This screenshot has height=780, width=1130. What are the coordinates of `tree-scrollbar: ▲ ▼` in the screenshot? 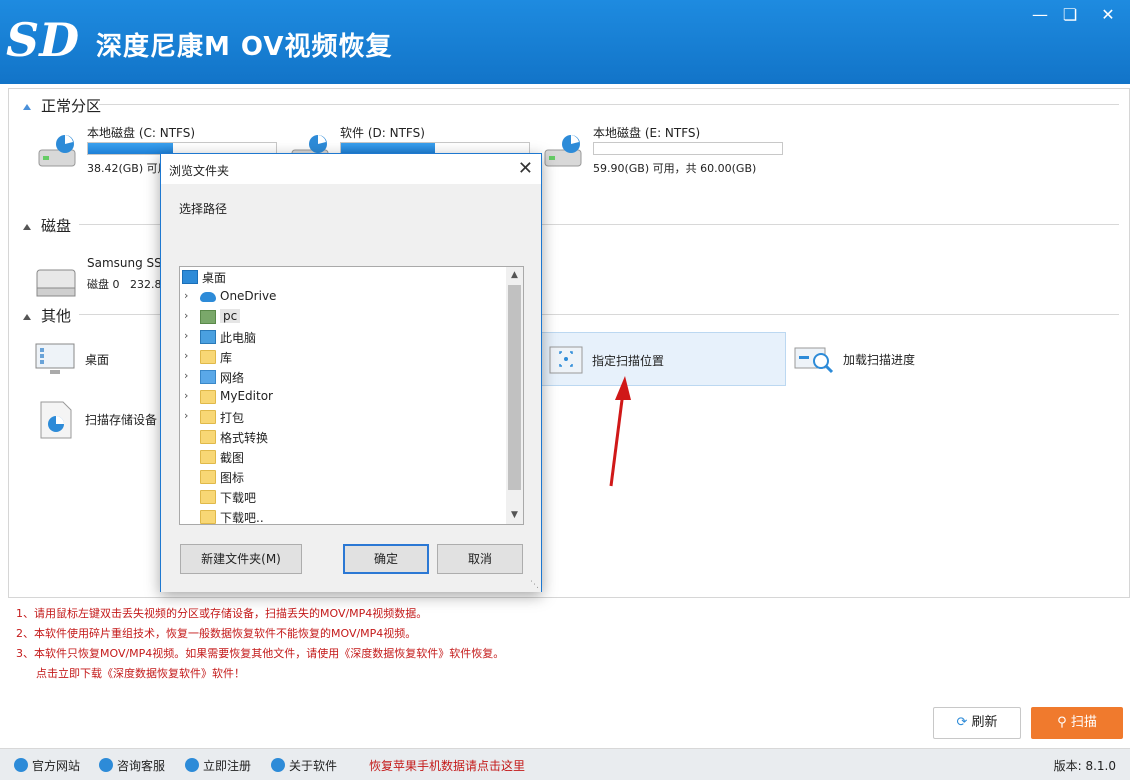 It's located at (514, 395).